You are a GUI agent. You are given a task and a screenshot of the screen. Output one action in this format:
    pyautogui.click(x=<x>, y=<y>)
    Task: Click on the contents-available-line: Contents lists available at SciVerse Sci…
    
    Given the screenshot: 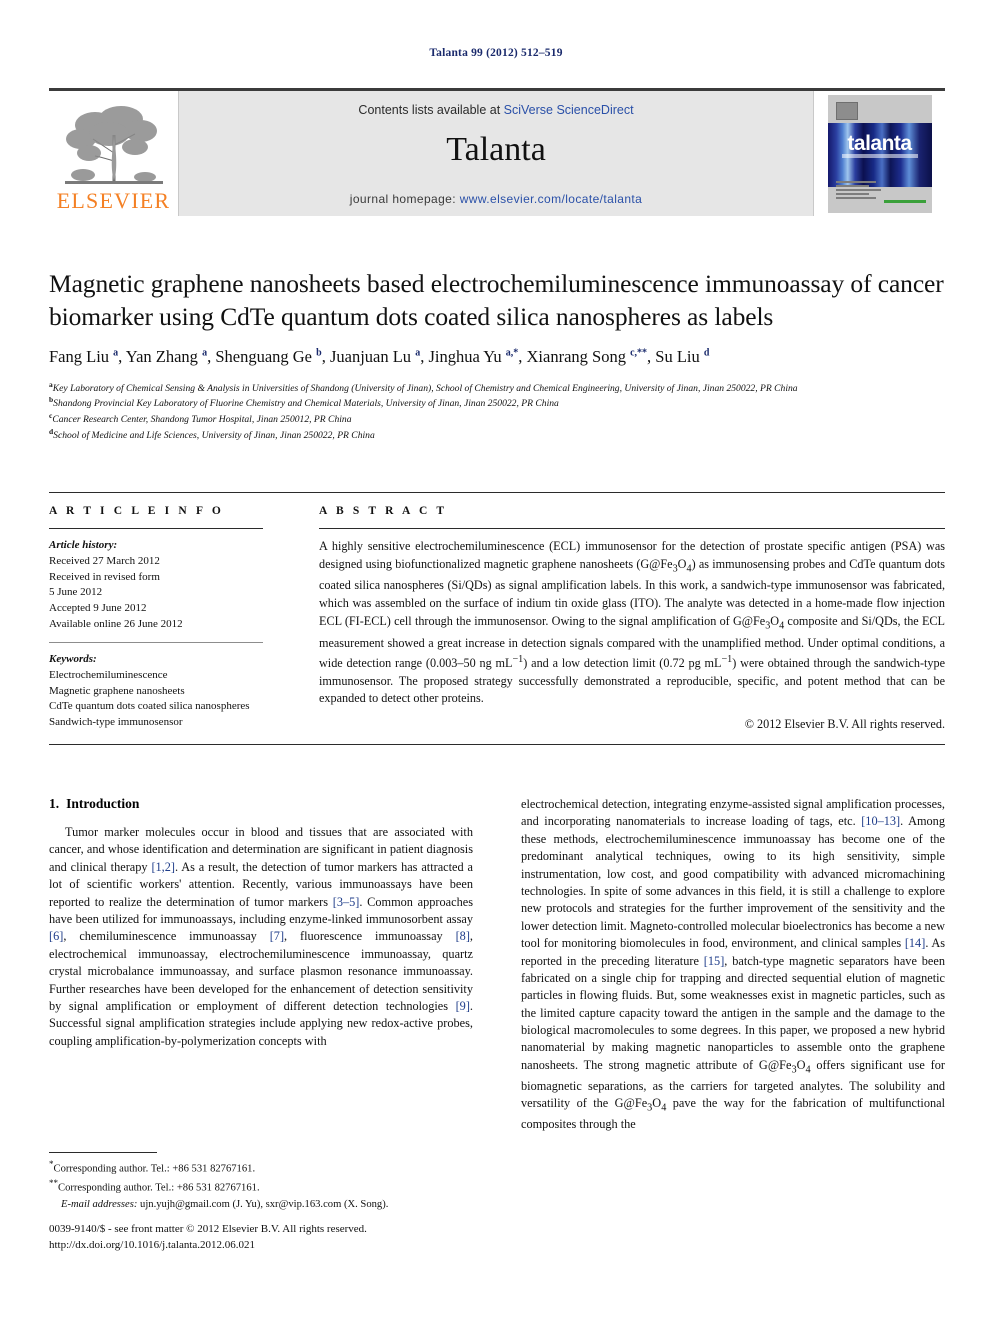 What is the action you would take?
    pyautogui.click(x=495, y=110)
    